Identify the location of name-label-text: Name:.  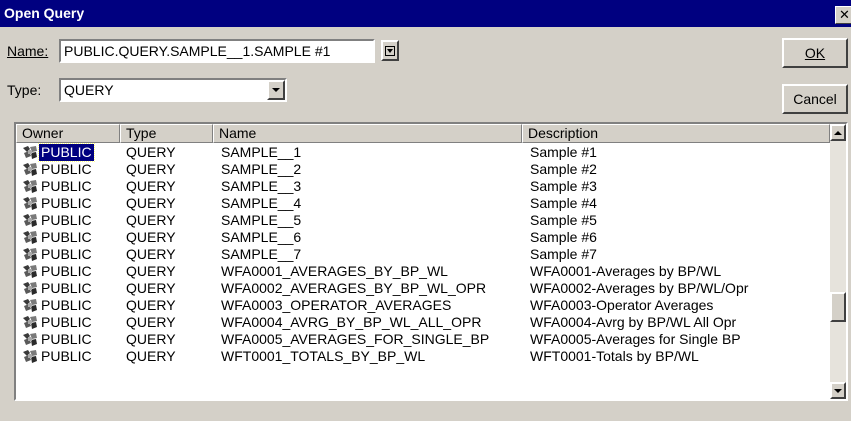
(28, 51).